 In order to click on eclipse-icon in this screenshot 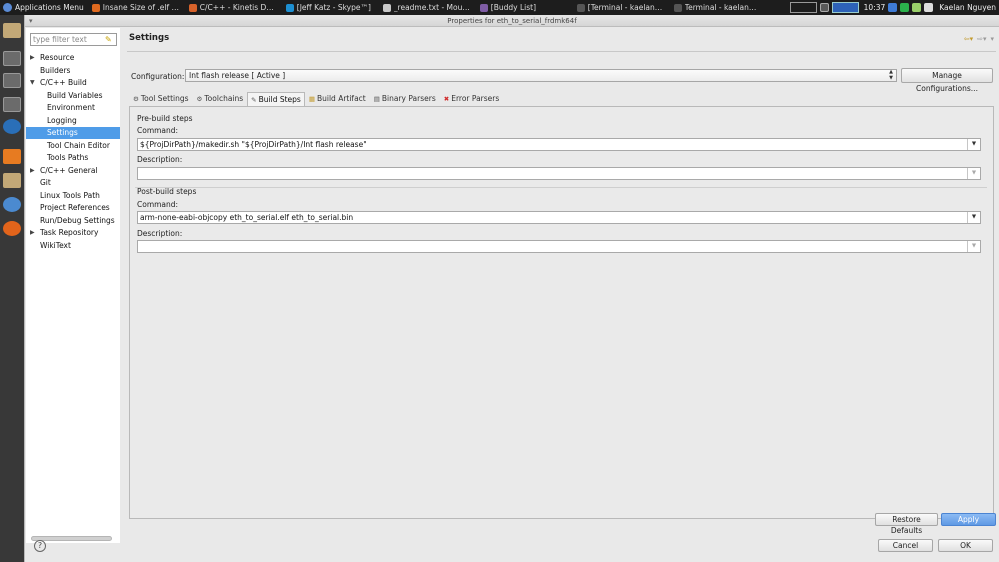, I will do `click(192, 7)`.